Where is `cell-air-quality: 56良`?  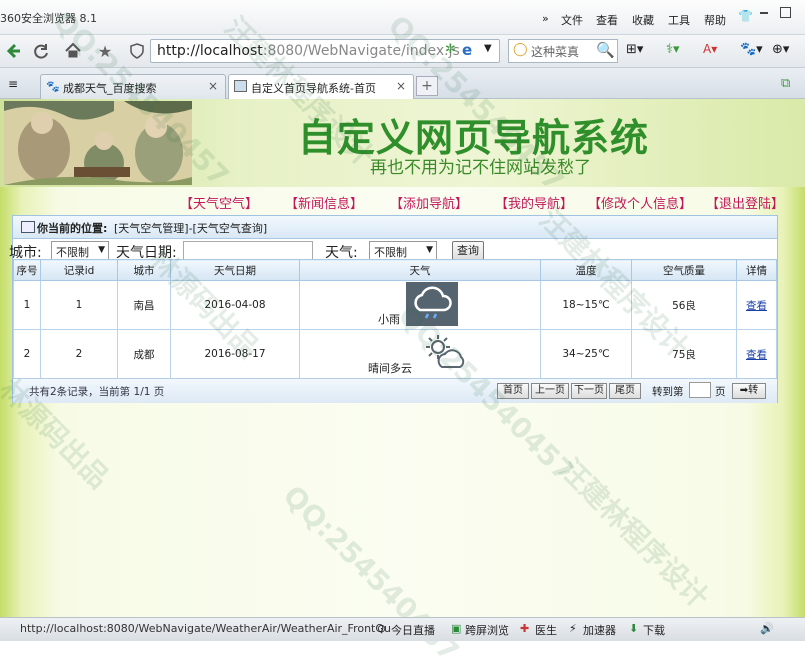 cell-air-quality: 56良 is located at coordinates (684, 305).